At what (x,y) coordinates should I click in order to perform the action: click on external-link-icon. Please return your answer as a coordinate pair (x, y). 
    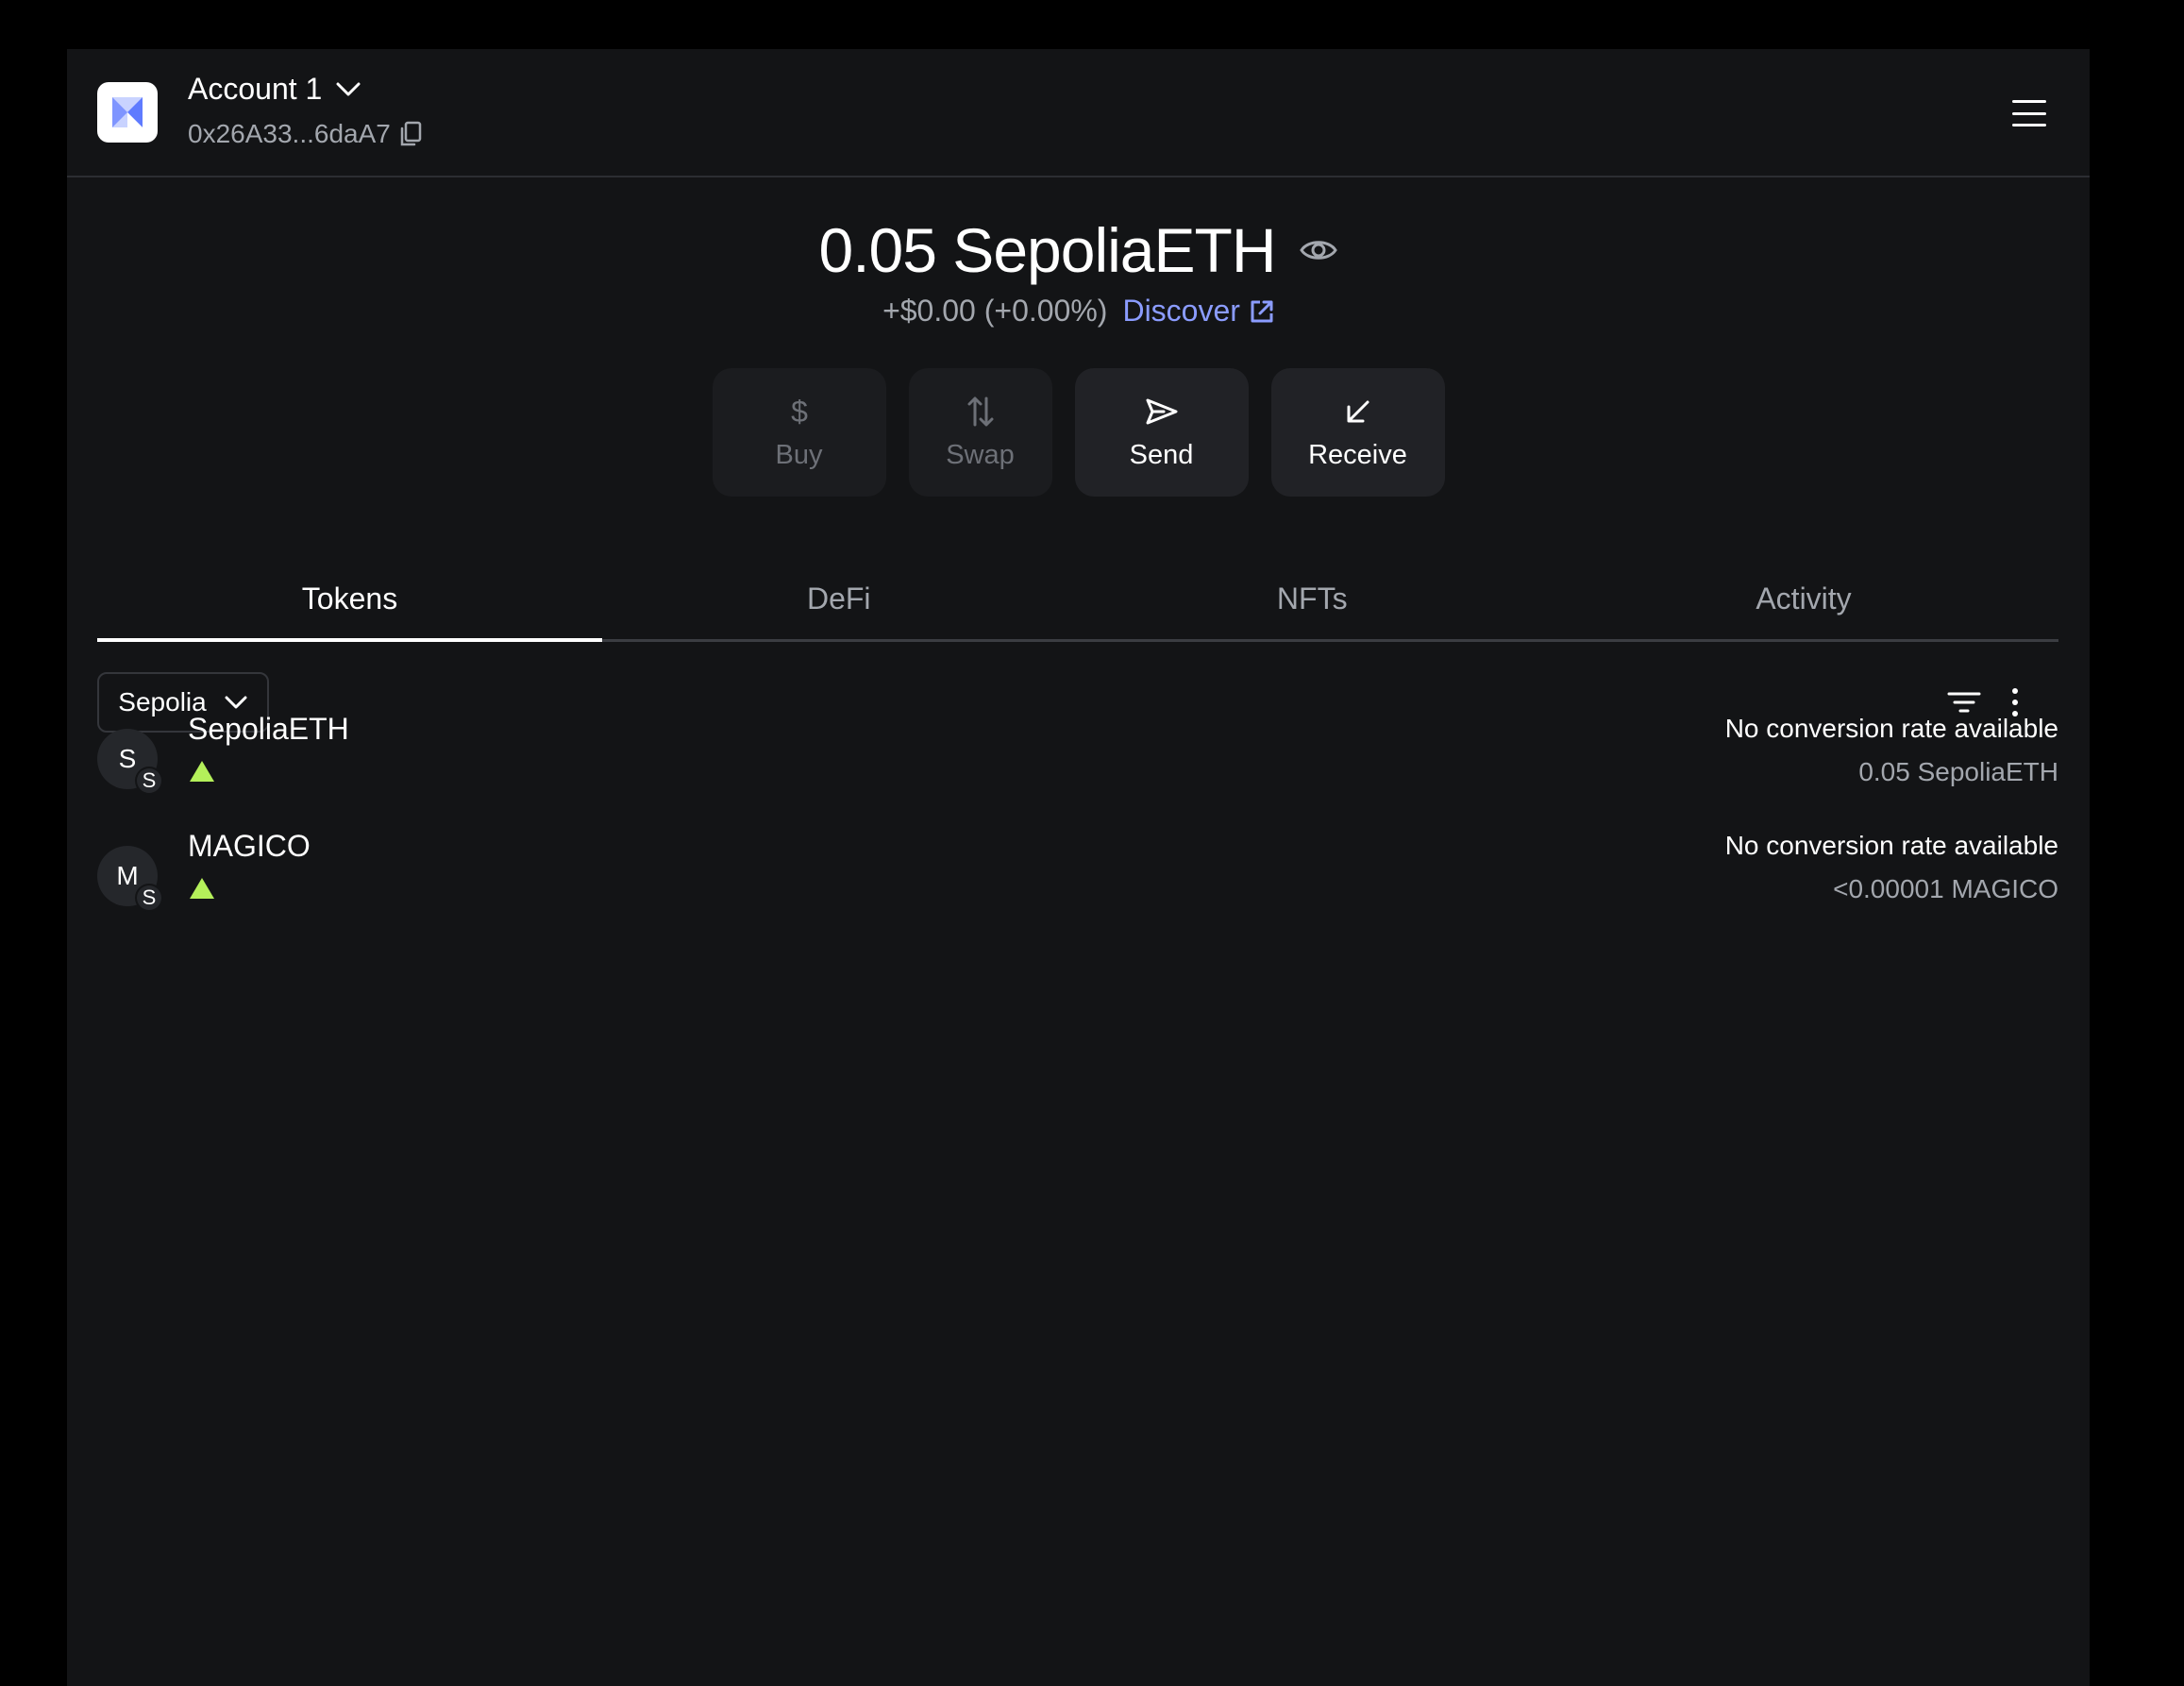
    Looking at the image, I should click on (1262, 311).